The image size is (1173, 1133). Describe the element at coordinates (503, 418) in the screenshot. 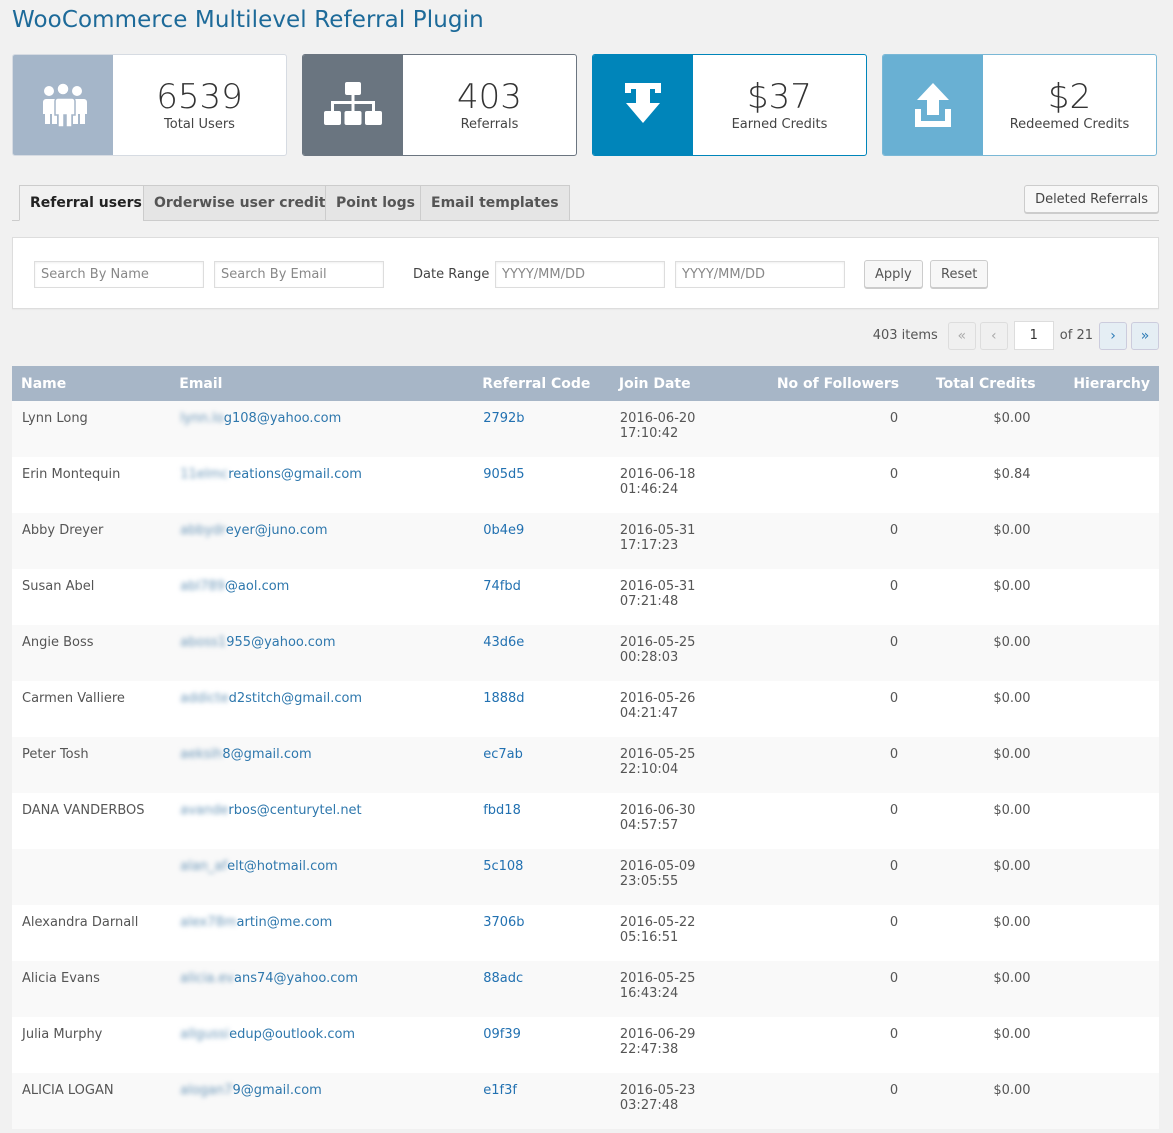

I see `referral-code-link: 2792b` at that location.